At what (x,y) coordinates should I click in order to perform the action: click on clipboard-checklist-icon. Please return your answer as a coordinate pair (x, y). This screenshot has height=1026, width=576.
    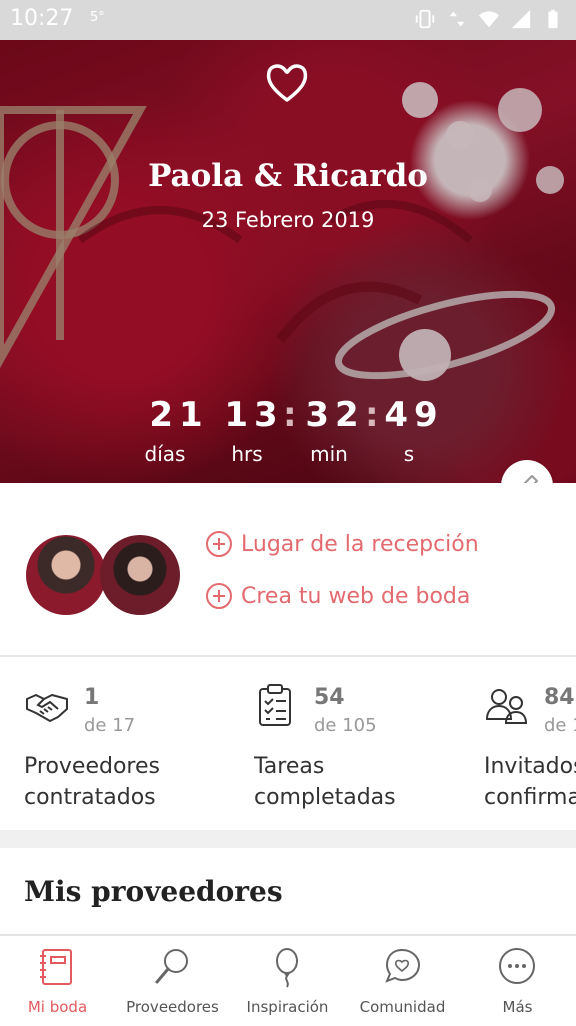
    Looking at the image, I should click on (275, 705).